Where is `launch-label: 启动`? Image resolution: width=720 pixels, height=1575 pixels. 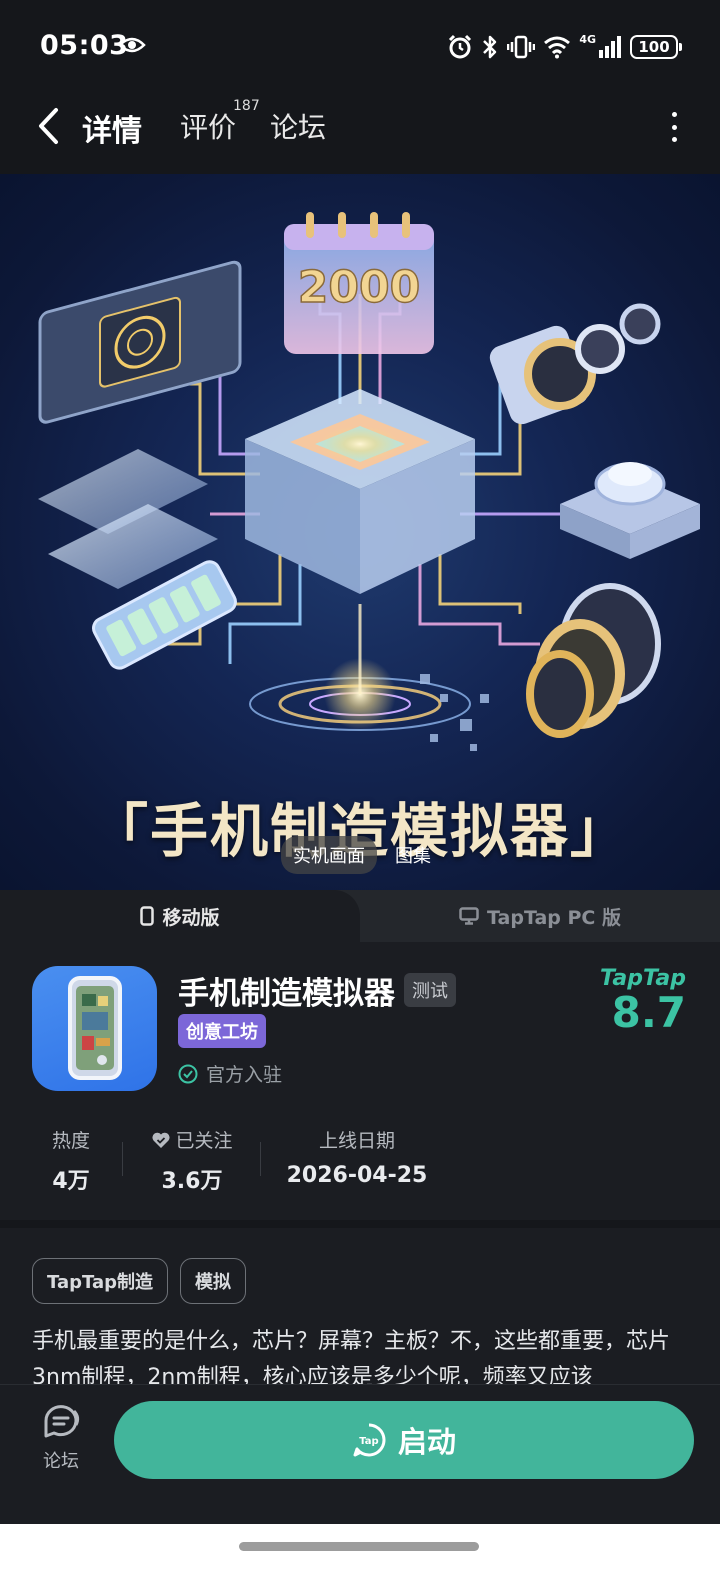 launch-label: 启动 is located at coordinates (426, 1442).